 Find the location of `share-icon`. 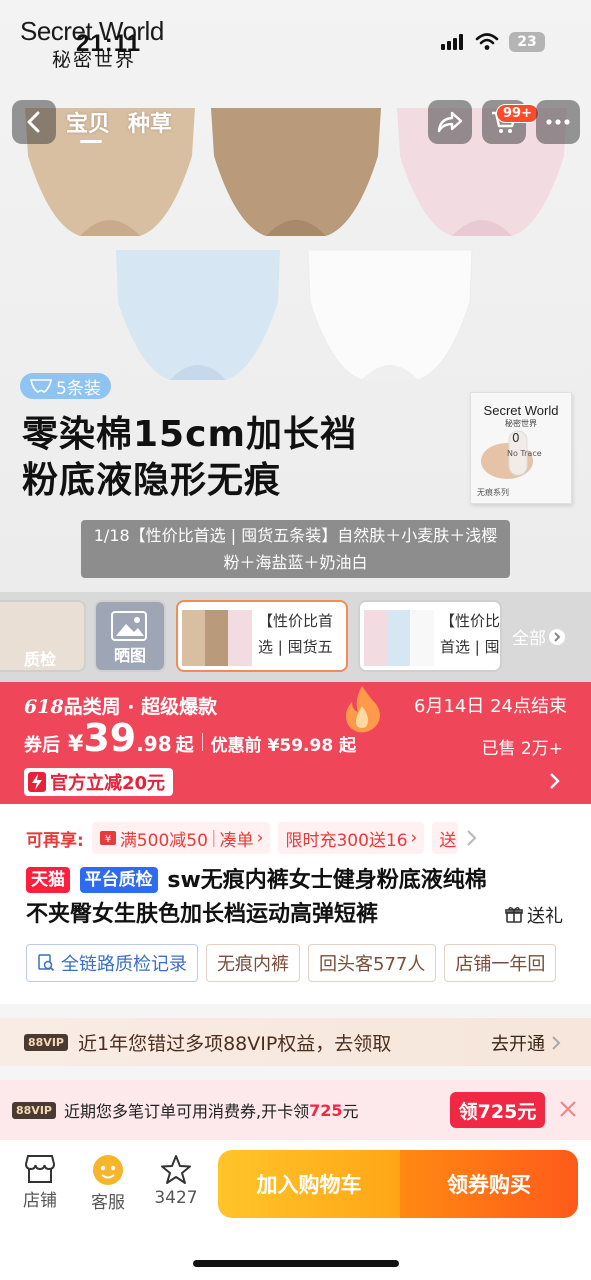

share-icon is located at coordinates (450, 122).